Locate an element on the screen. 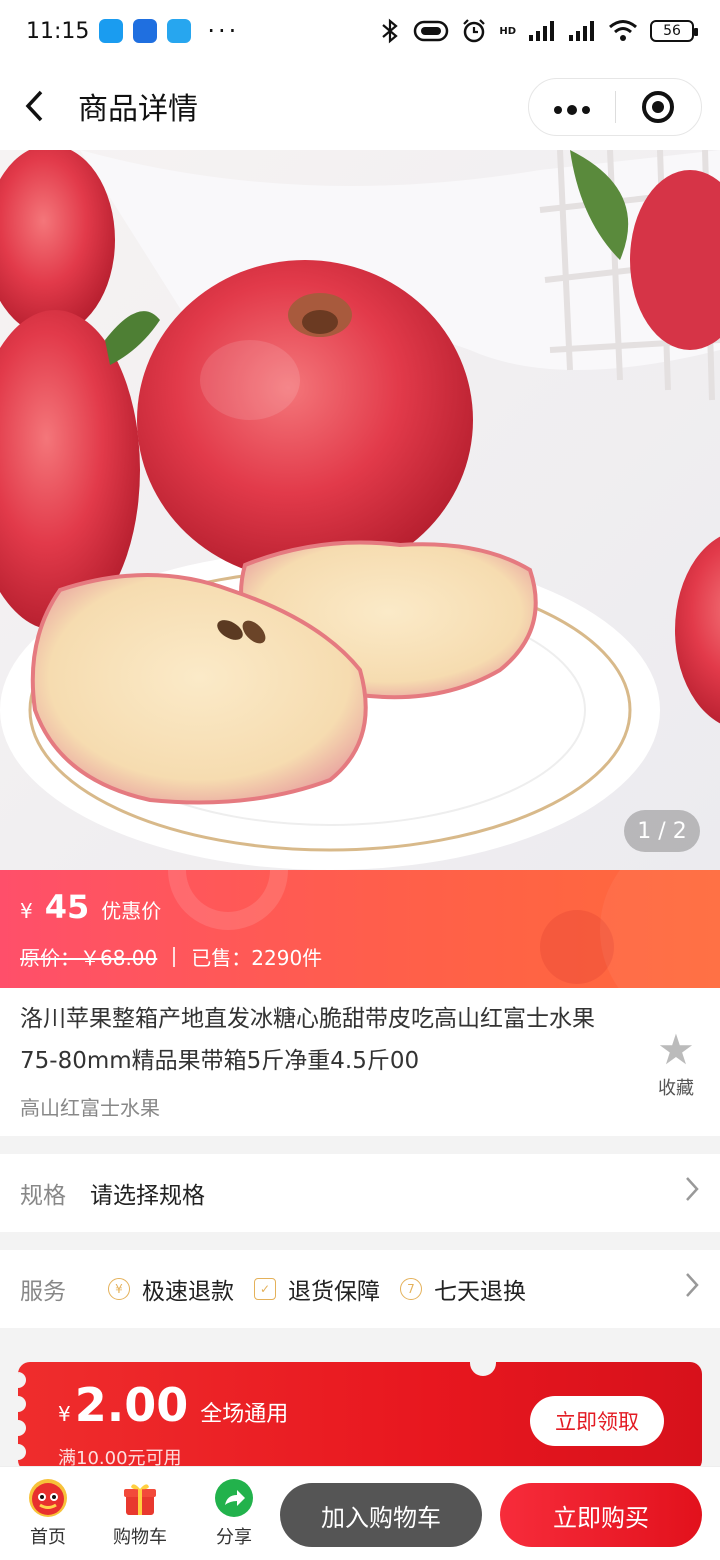  service-text: 退货保障 is located at coordinates (334, 1292).